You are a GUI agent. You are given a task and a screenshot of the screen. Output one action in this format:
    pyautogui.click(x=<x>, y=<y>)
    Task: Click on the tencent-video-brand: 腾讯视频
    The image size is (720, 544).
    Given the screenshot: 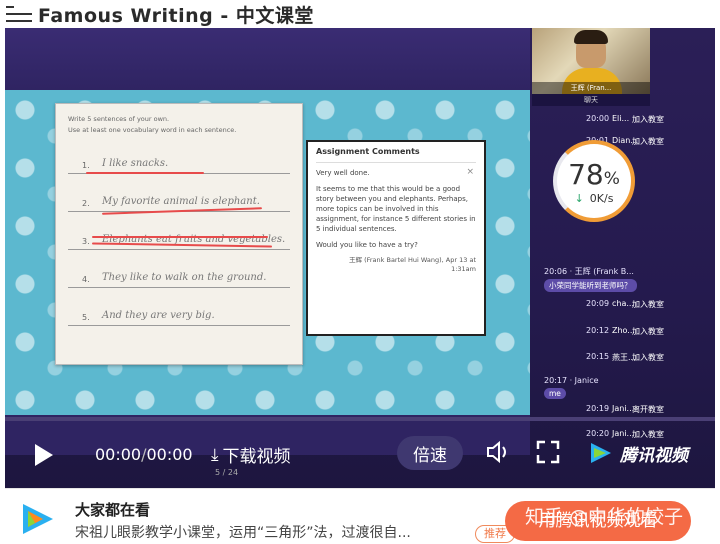 What is the action you would take?
    pyautogui.click(x=638, y=453)
    